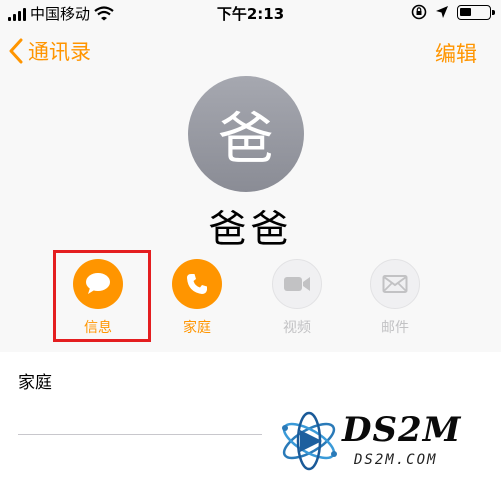 This screenshot has width=501, height=479. I want to click on avatar-initial: 爸, so click(246, 139).